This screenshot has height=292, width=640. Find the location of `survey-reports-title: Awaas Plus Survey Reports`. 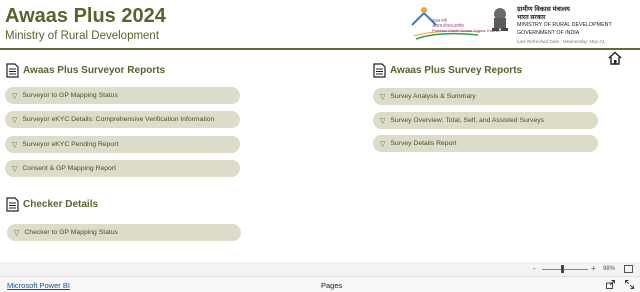

survey-reports-title: Awaas Plus Survey Reports is located at coordinates (456, 70).